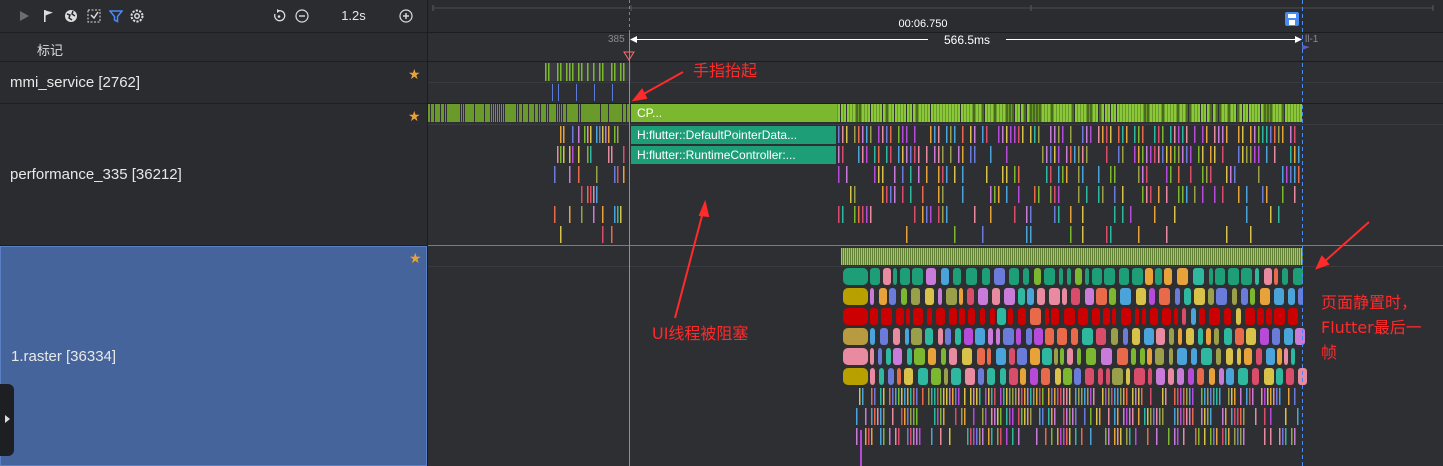  I want to click on play-icon, so click(24, 16).